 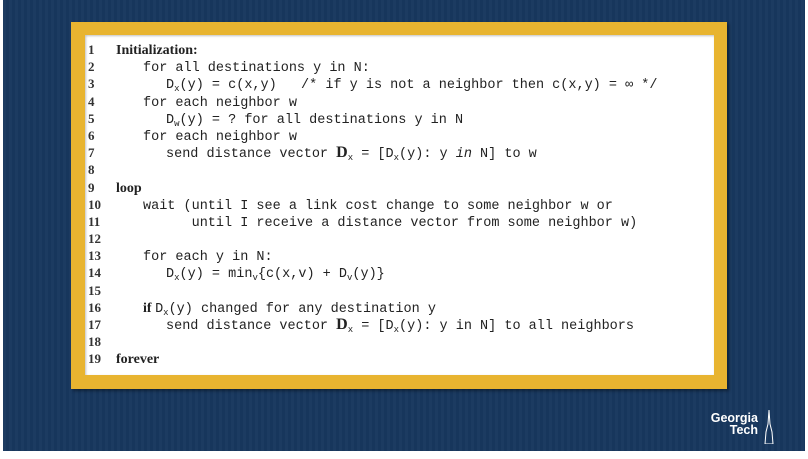 I want to click on line-number: 17, so click(x=94, y=324).